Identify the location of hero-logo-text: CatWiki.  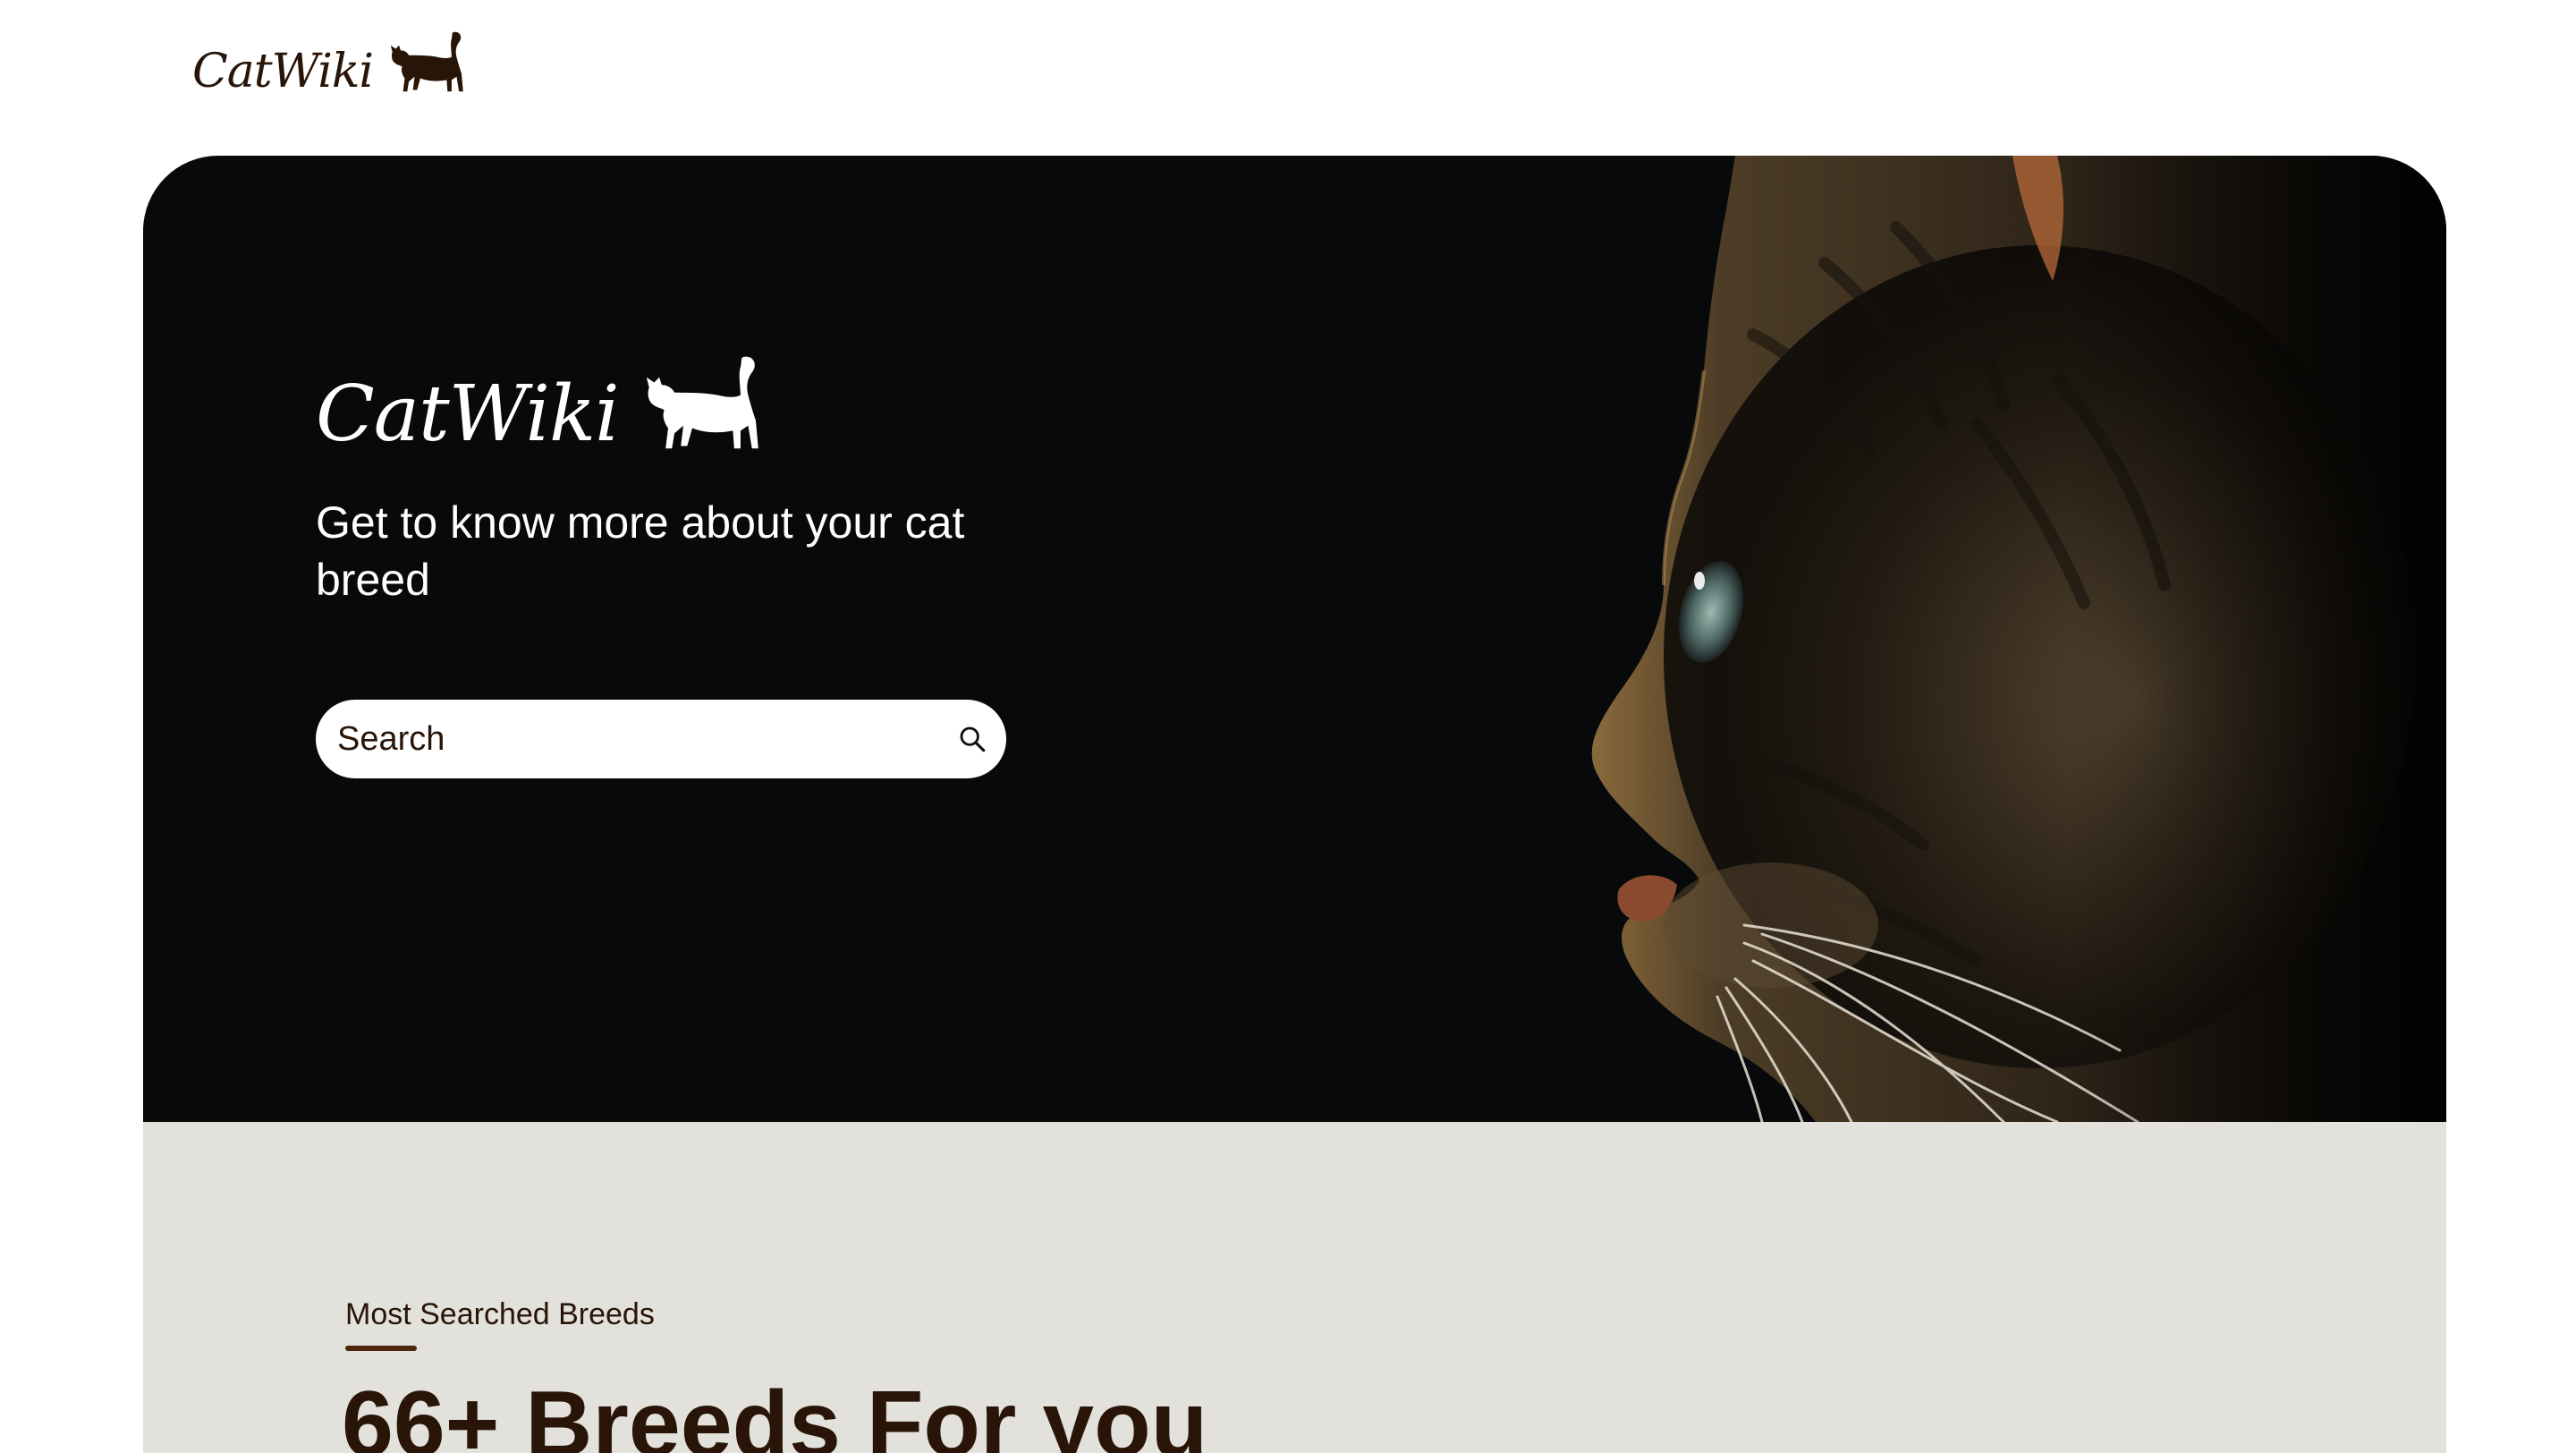
(468, 414).